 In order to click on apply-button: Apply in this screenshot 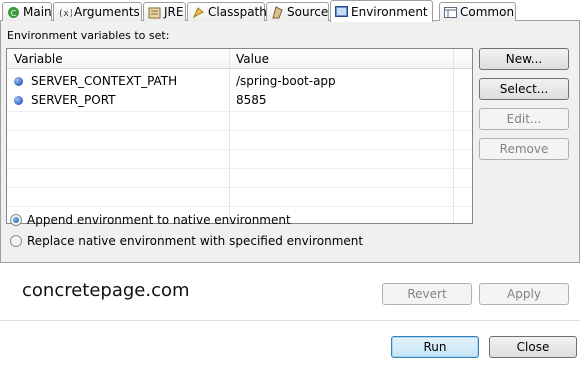, I will do `click(524, 294)`.